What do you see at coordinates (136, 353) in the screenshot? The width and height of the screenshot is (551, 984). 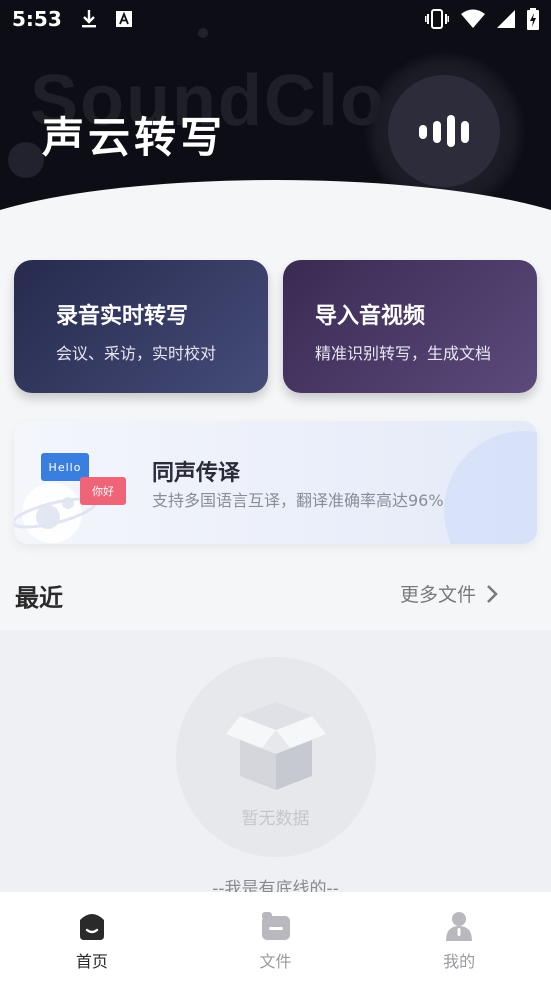 I see `record-card-subtitle: 会议、采访，实时校对` at bounding box center [136, 353].